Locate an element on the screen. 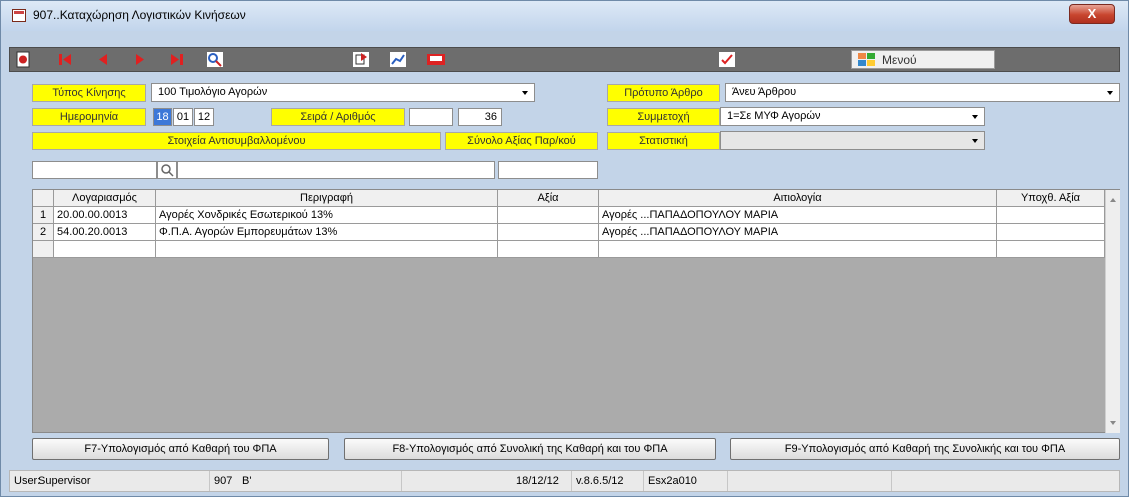  participation-select: 1=Σε ΜΥΦ Αγορών is located at coordinates (852, 116).